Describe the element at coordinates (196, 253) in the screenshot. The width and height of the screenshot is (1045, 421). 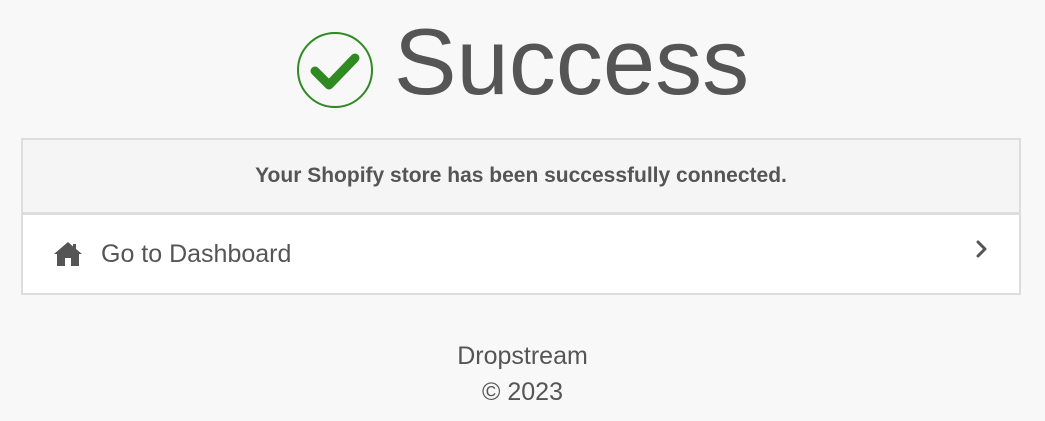
I see `dashboard-link-label: Go to Dashboard` at that location.